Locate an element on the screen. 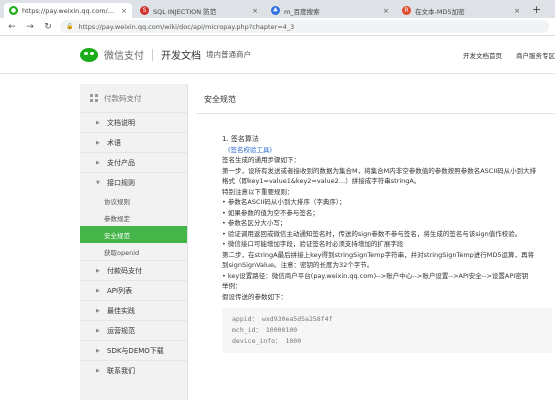  header-links: 开发文档首页 商户服务专区 is located at coordinates (509, 55).